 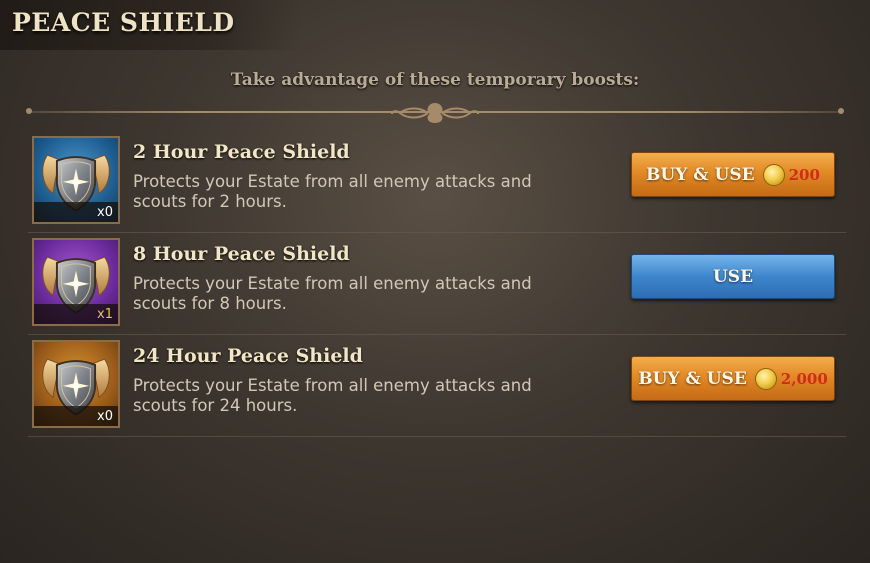 What do you see at coordinates (804, 174) in the screenshot?
I see `price: 200` at bounding box center [804, 174].